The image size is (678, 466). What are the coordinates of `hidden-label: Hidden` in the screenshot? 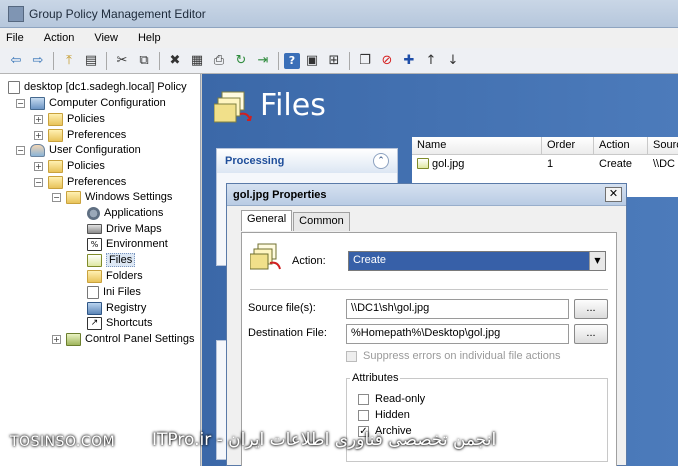 It's located at (392, 415).